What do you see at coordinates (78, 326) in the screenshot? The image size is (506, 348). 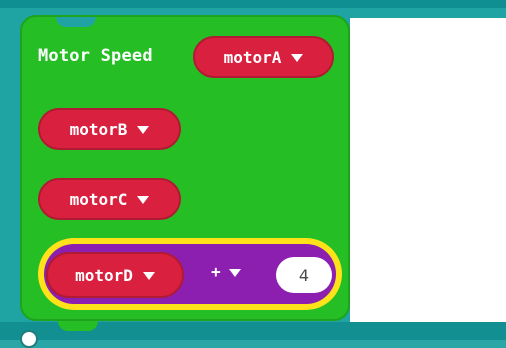 I see `block-bottom-notch` at bounding box center [78, 326].